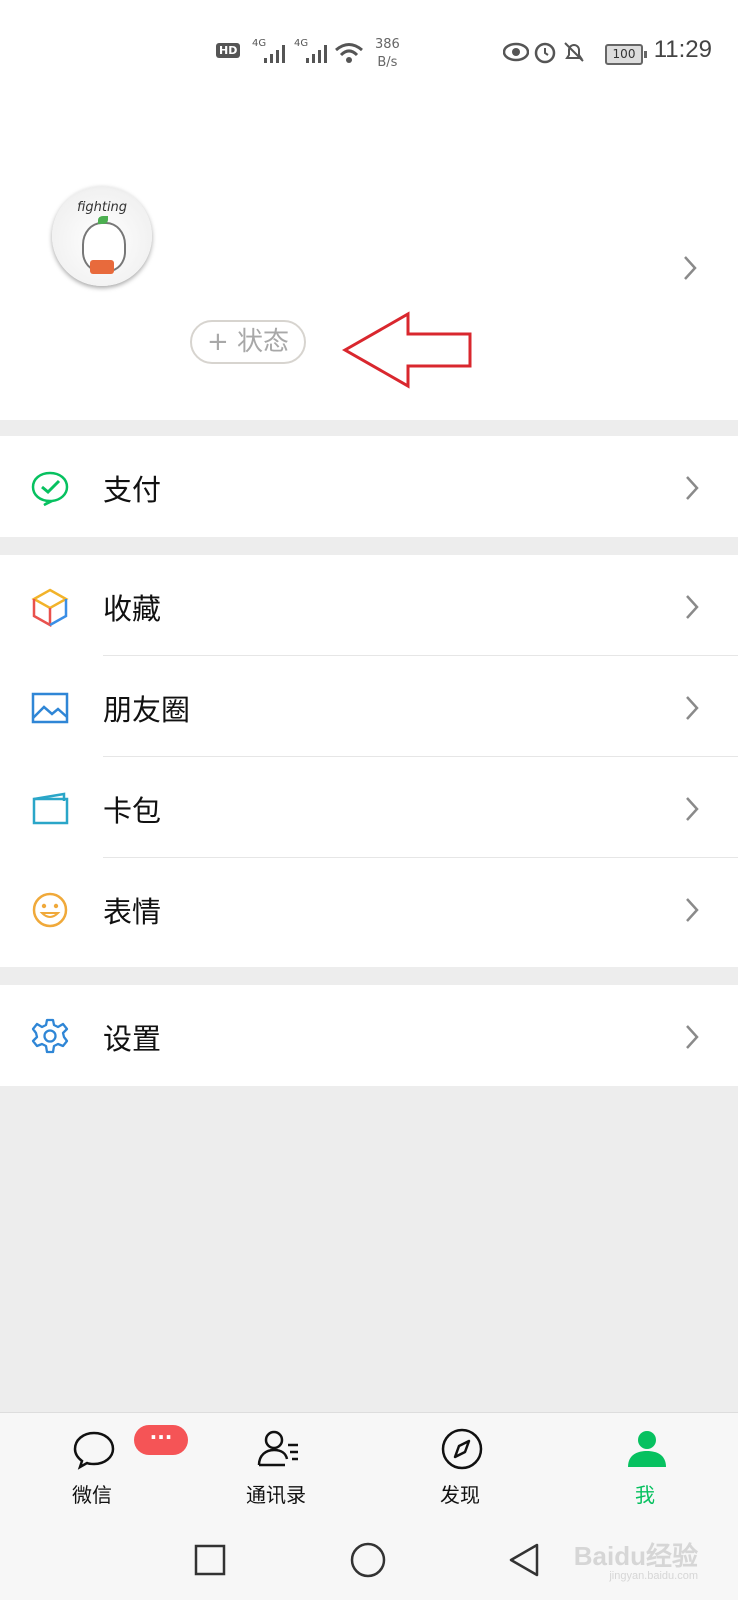 The width and height of the screenshot is (738, 1600). Describe the element at coordinates (516, 52) in the screenshot. I see `eye-icon` at that location.